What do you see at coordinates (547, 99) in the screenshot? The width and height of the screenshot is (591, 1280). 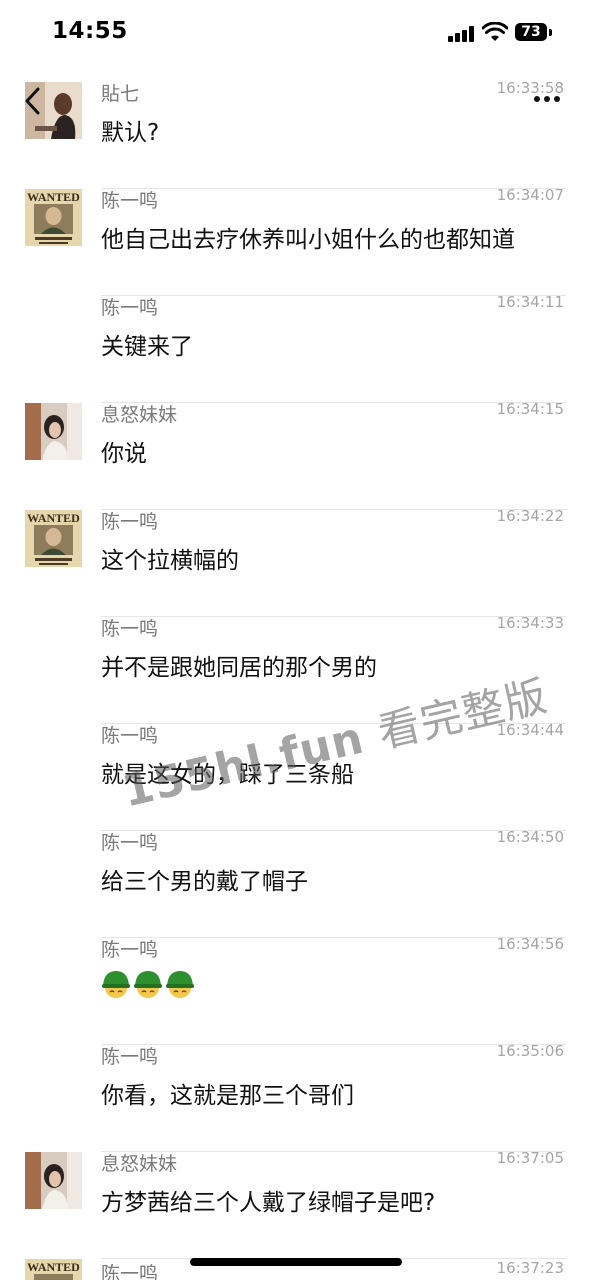 I see `more-options-icon` at bounding box center [547, 99].